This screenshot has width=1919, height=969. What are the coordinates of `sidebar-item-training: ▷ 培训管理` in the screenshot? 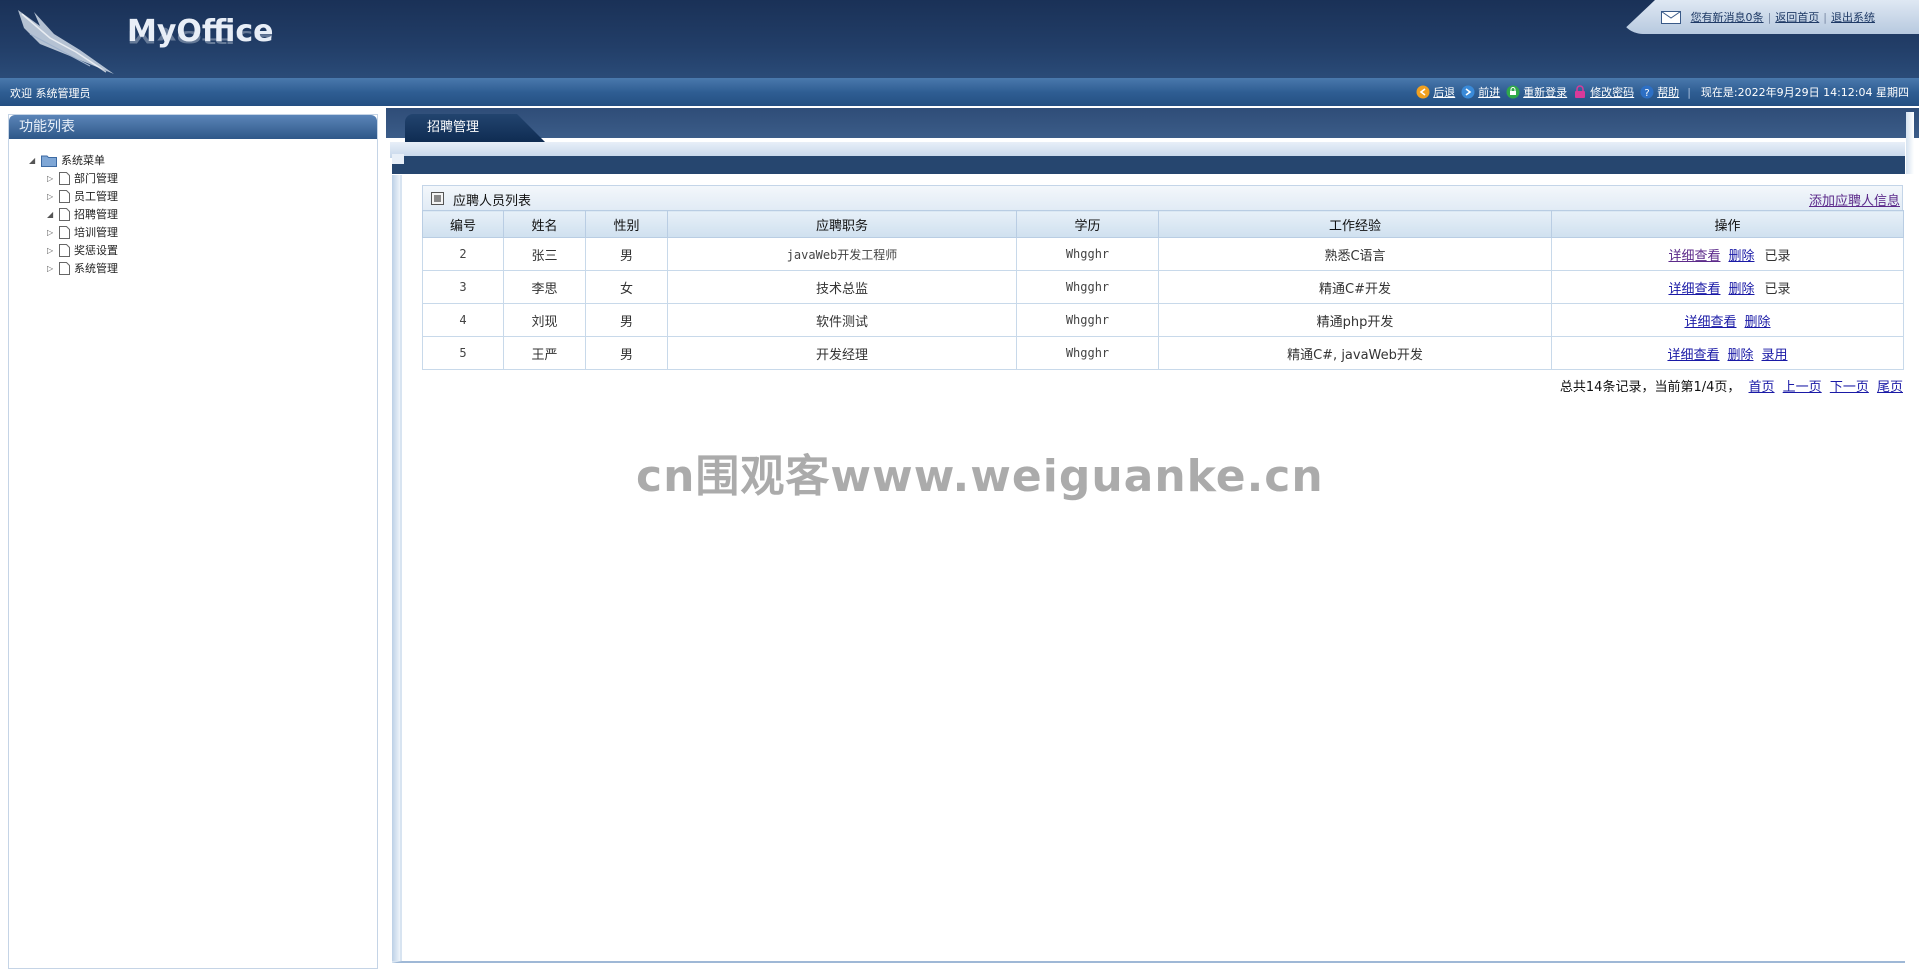 It's located at (203, 232).